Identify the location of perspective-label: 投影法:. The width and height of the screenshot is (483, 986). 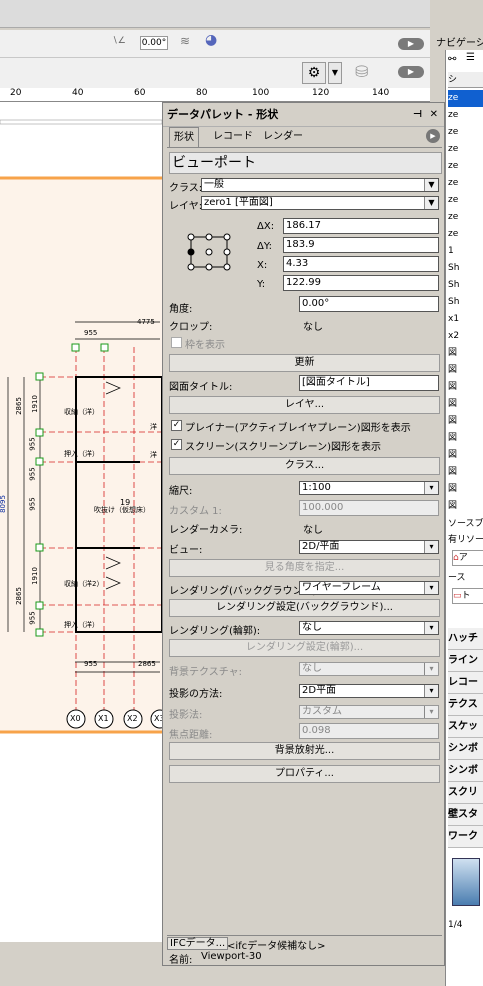
(186, 715).